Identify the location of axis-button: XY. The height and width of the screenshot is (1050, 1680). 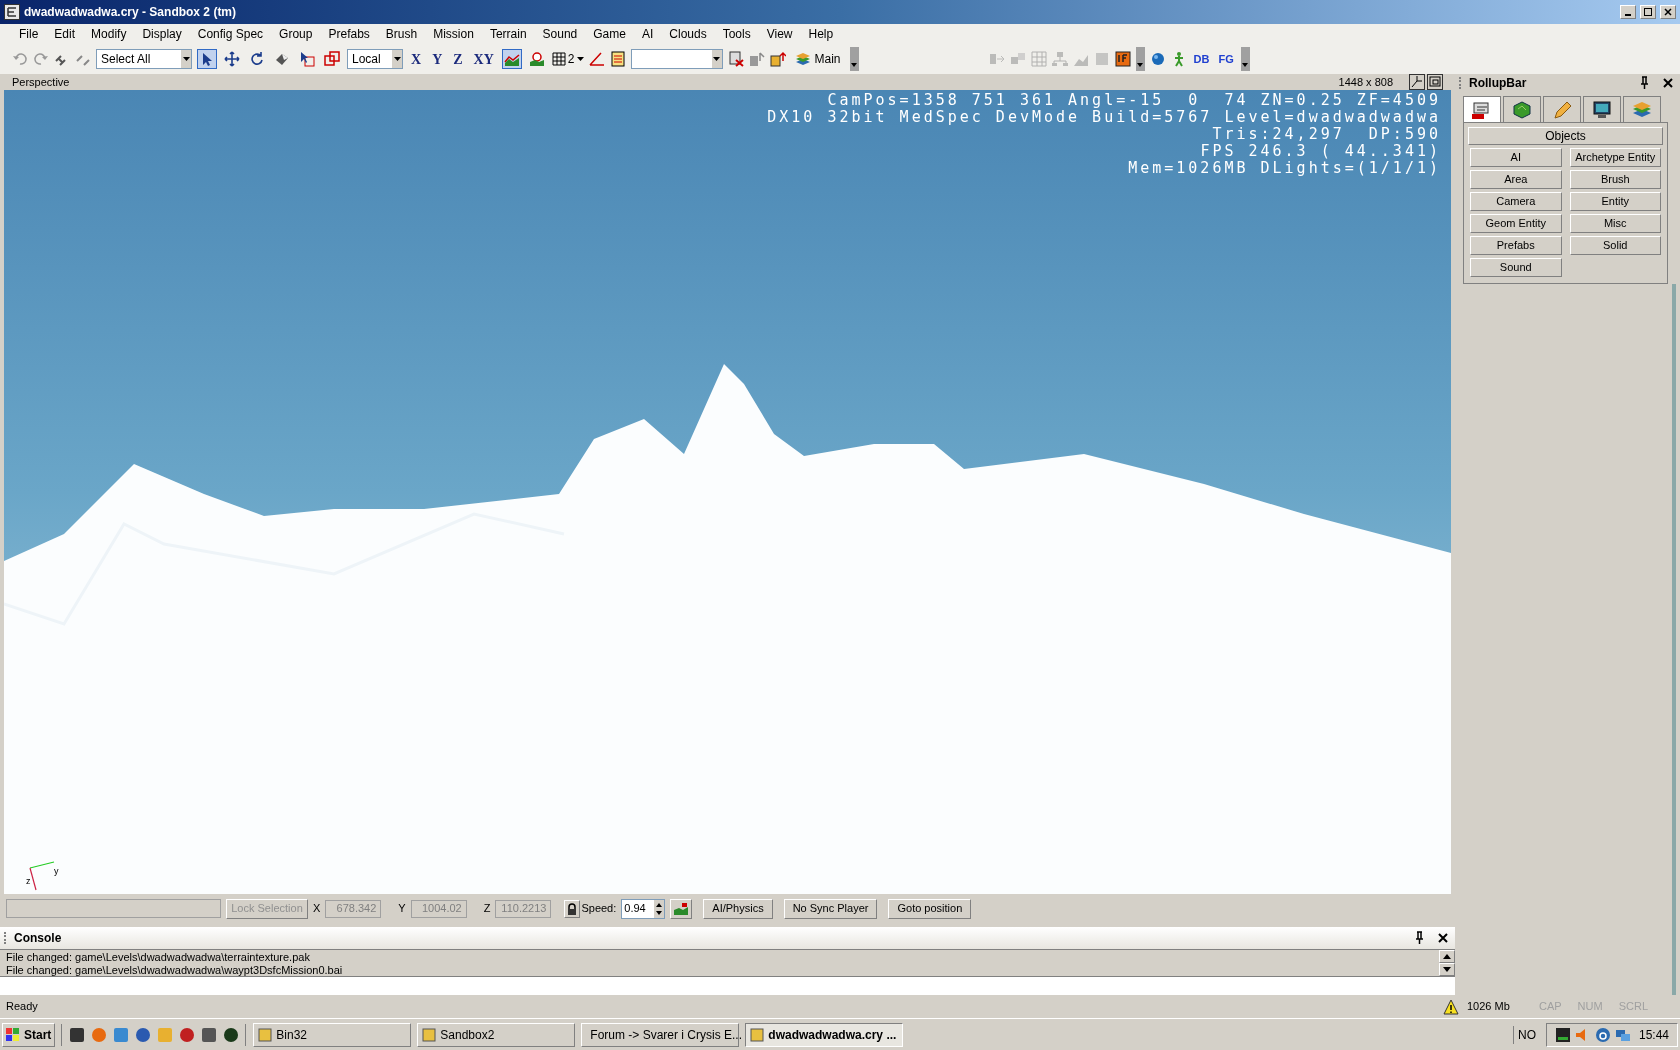
(483, 59).